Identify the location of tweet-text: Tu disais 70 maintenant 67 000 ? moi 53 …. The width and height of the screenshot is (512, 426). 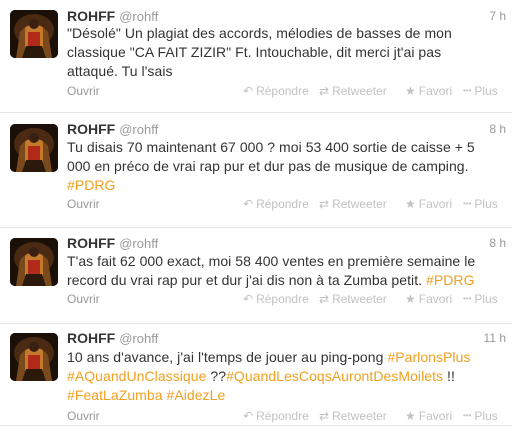
(283, 166).